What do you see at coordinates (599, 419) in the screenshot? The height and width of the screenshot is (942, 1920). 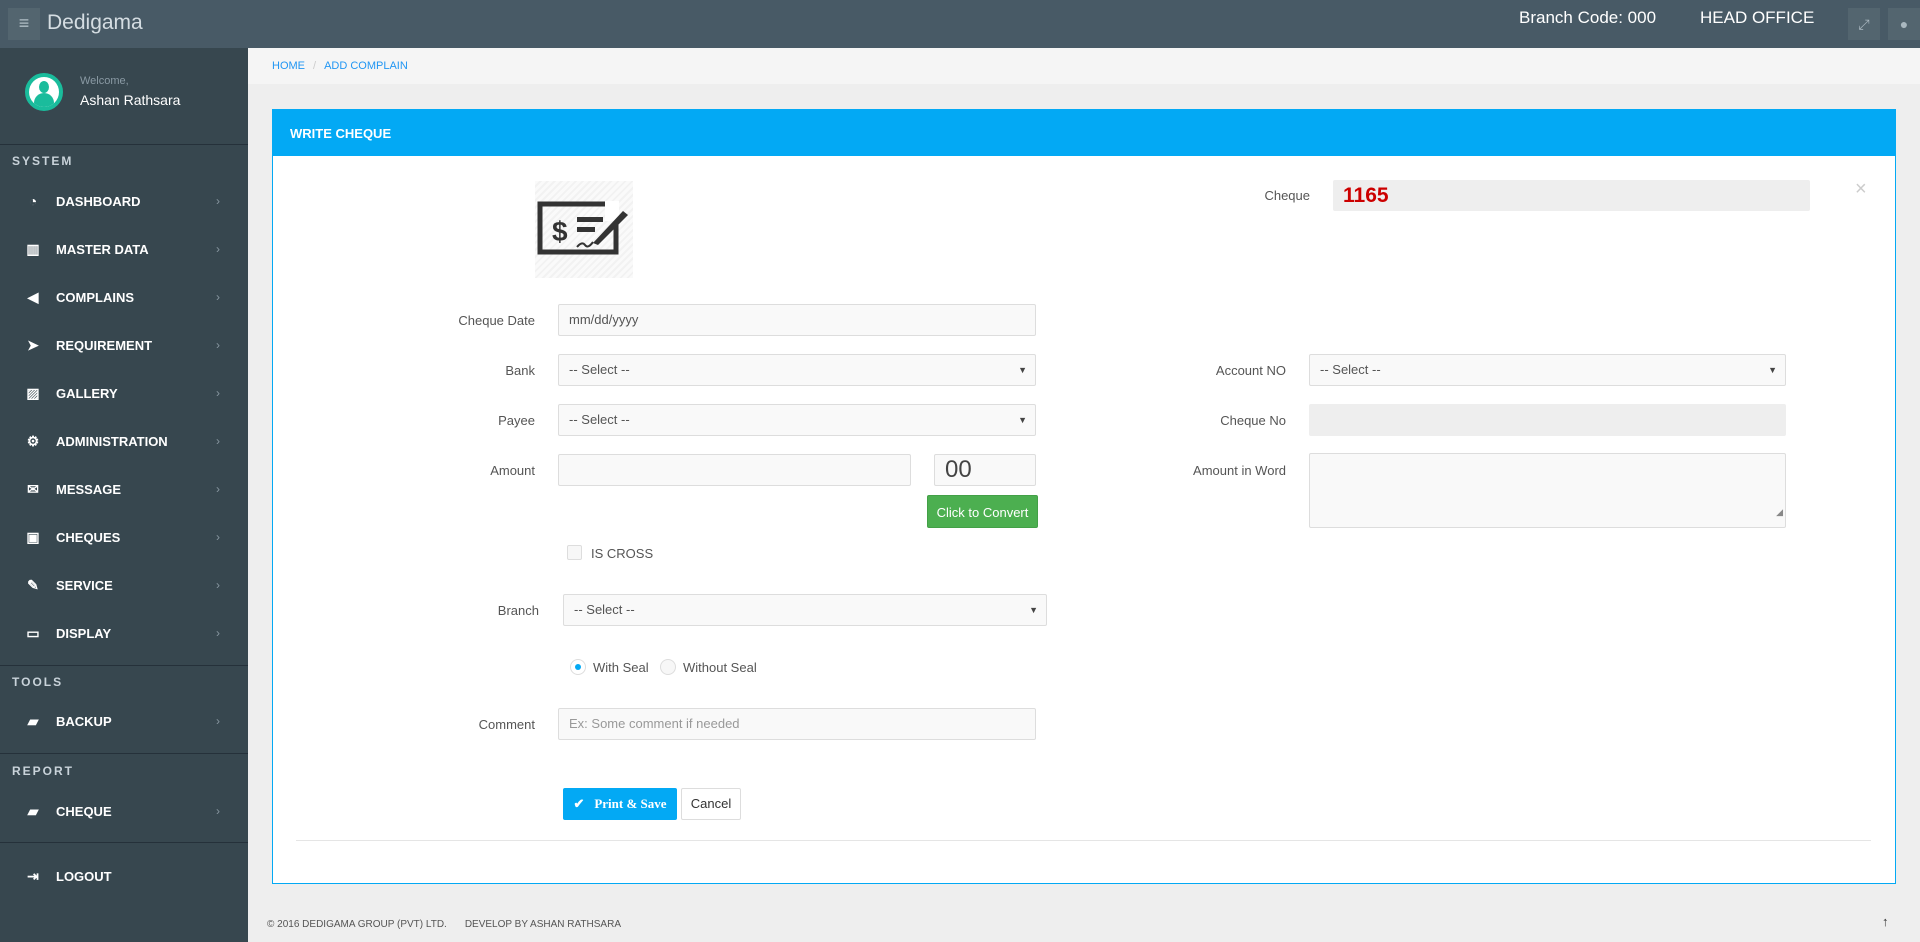 I see `payee-select-value: -- Select --` at bounding box center [599, 419].